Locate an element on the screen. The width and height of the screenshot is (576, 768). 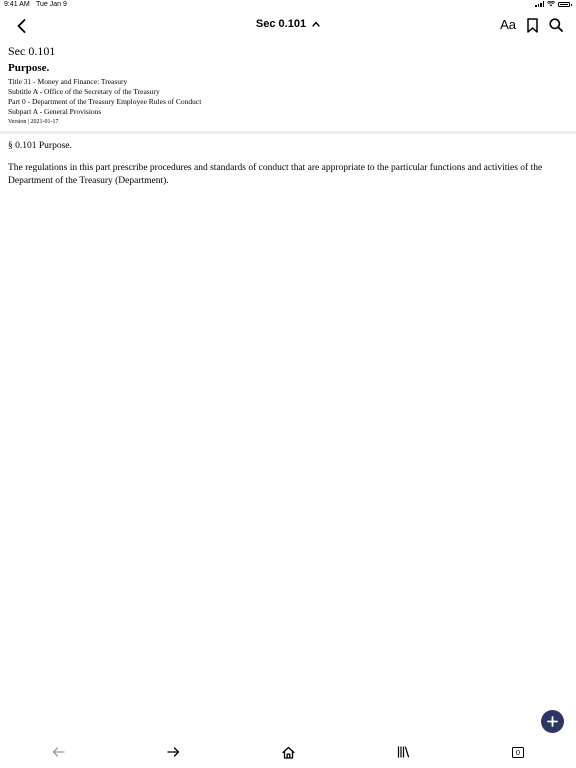
status-date: Tue Jan 9 is located at coordinates (51, 4).